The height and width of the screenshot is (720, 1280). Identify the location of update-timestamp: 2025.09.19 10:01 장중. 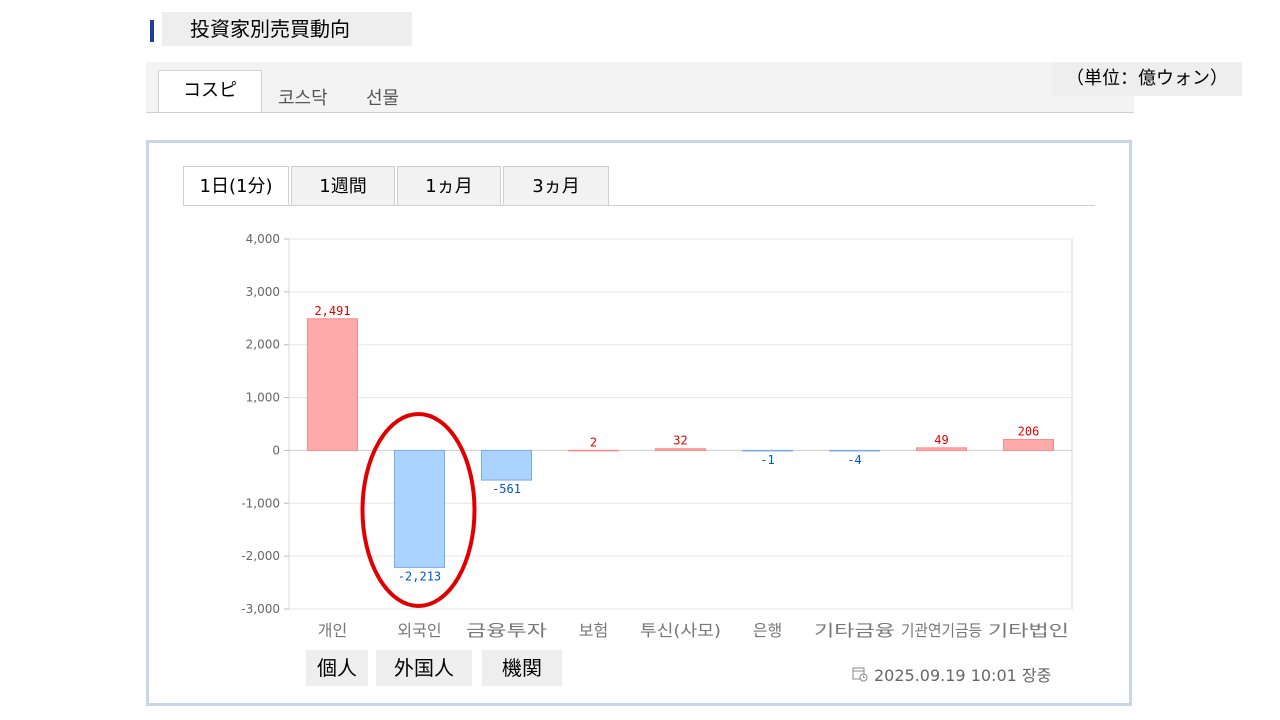
(951, 674).